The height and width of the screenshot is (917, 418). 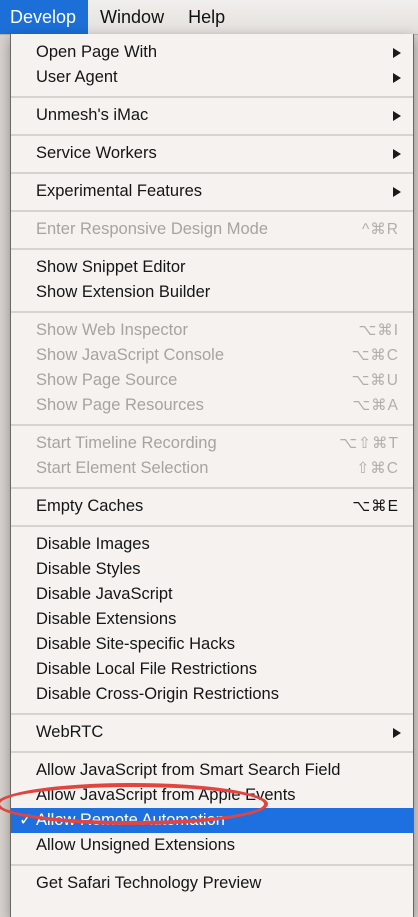 What do you see at coordinates (212, 292) in the screenshot?
I see `menu-item-show-extension-builder: Show Extension Builder` at bounding box center [212, 292].